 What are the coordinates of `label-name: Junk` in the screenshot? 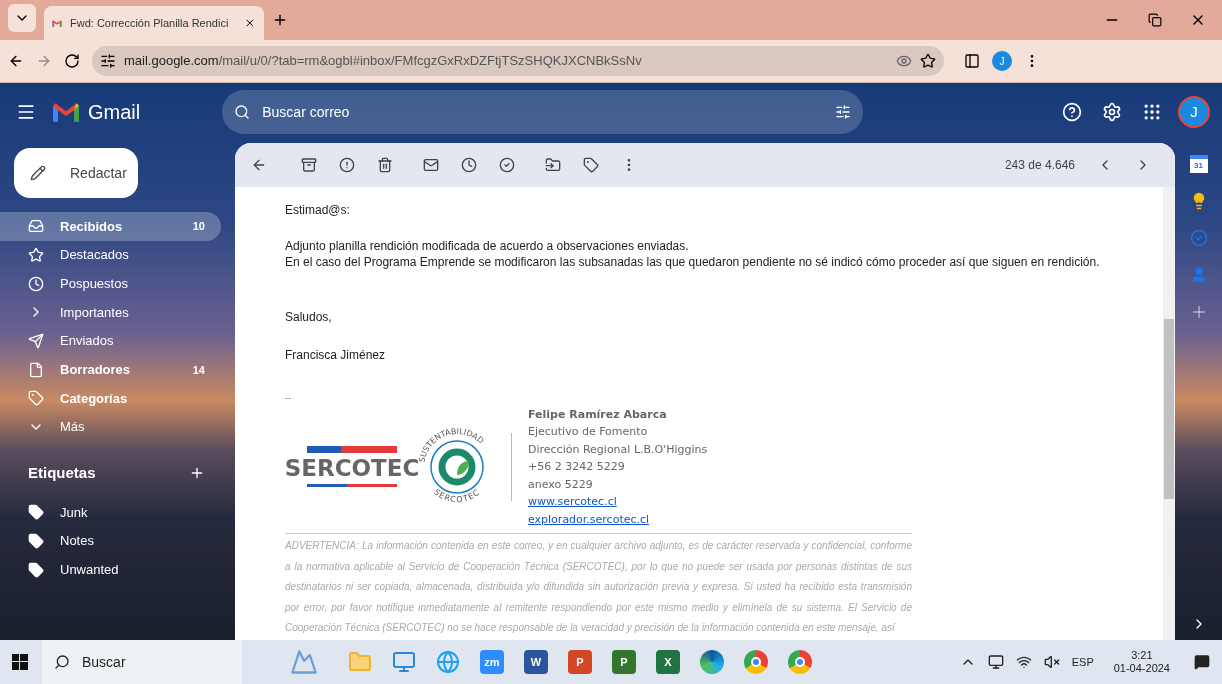 It's located at (74, 512).